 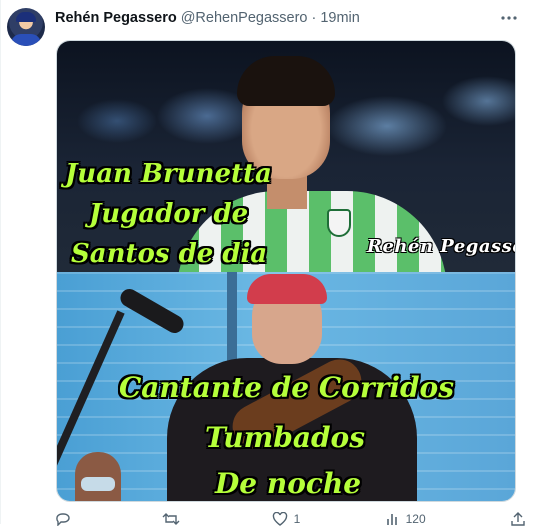 I want to click on microphone, so click(x=152, y=311).